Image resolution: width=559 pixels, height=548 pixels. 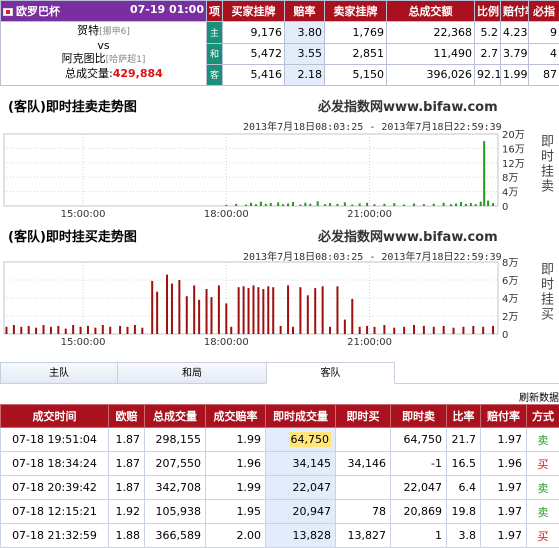 What do you see at coordinates (103, 31) in the screenshot?
I see `home-team: 贺特[挪甲6]` at bounding box center [103, 31].